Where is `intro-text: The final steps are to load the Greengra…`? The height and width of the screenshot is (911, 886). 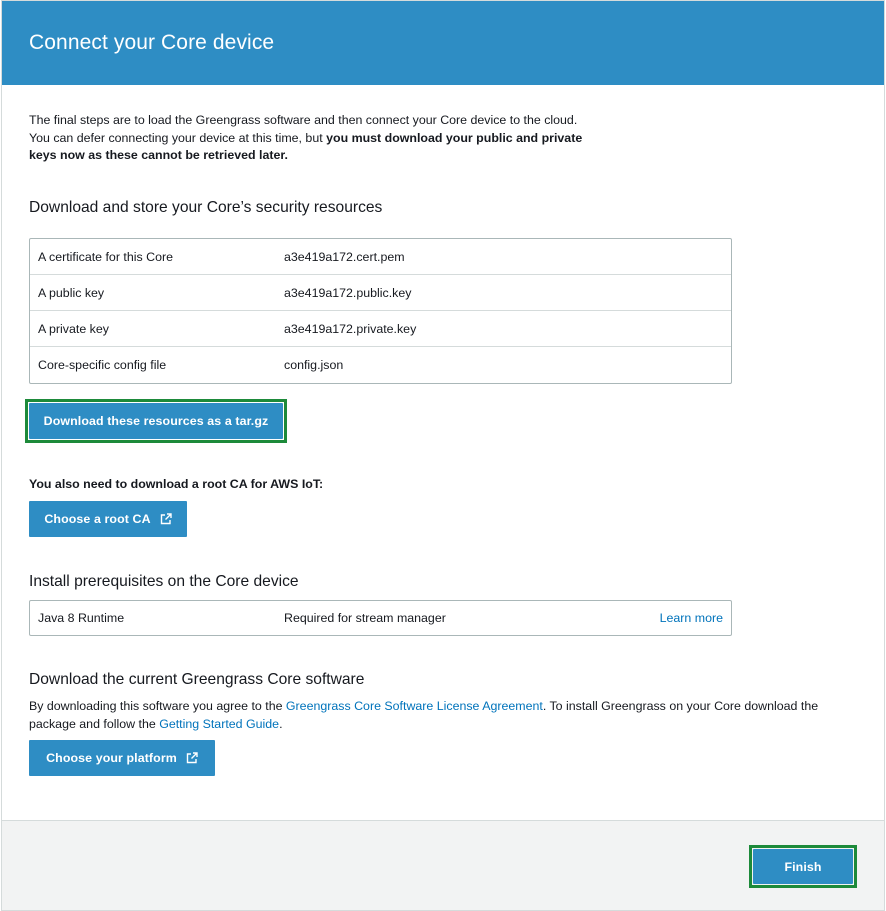
intro-text: The final steps are to load the Greengra… is located at coordinates (309, 138).